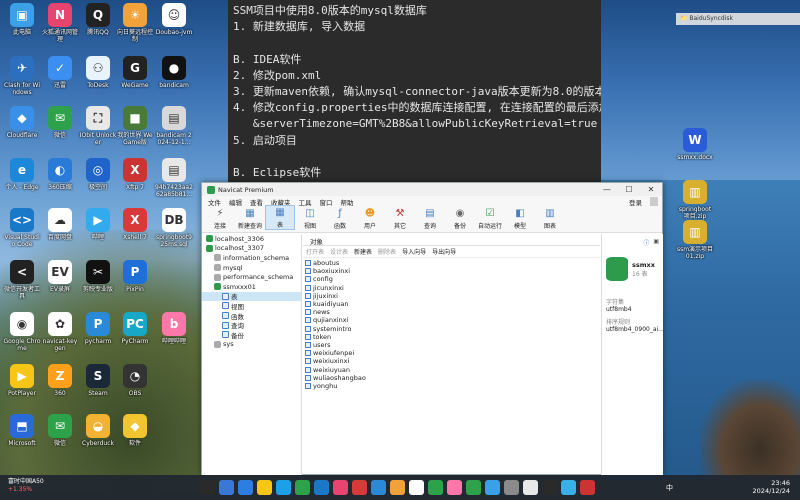 The height and width of the screenshot is (500, 800). I want to click on table-row: aboutus, so click(451, 263).